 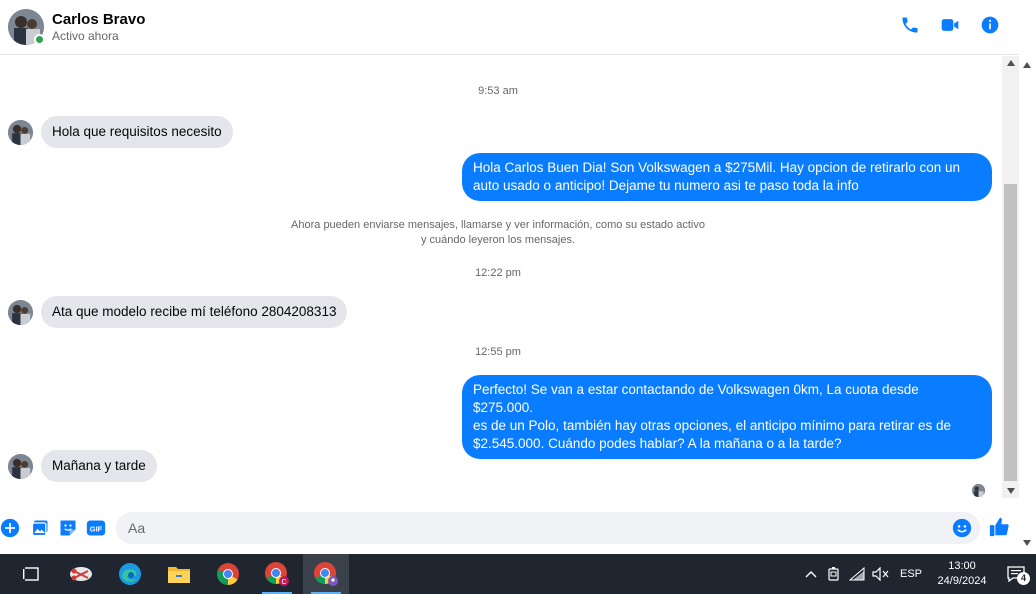 I want to click on seen-indicator-avatar, so click(x=978, y=490).